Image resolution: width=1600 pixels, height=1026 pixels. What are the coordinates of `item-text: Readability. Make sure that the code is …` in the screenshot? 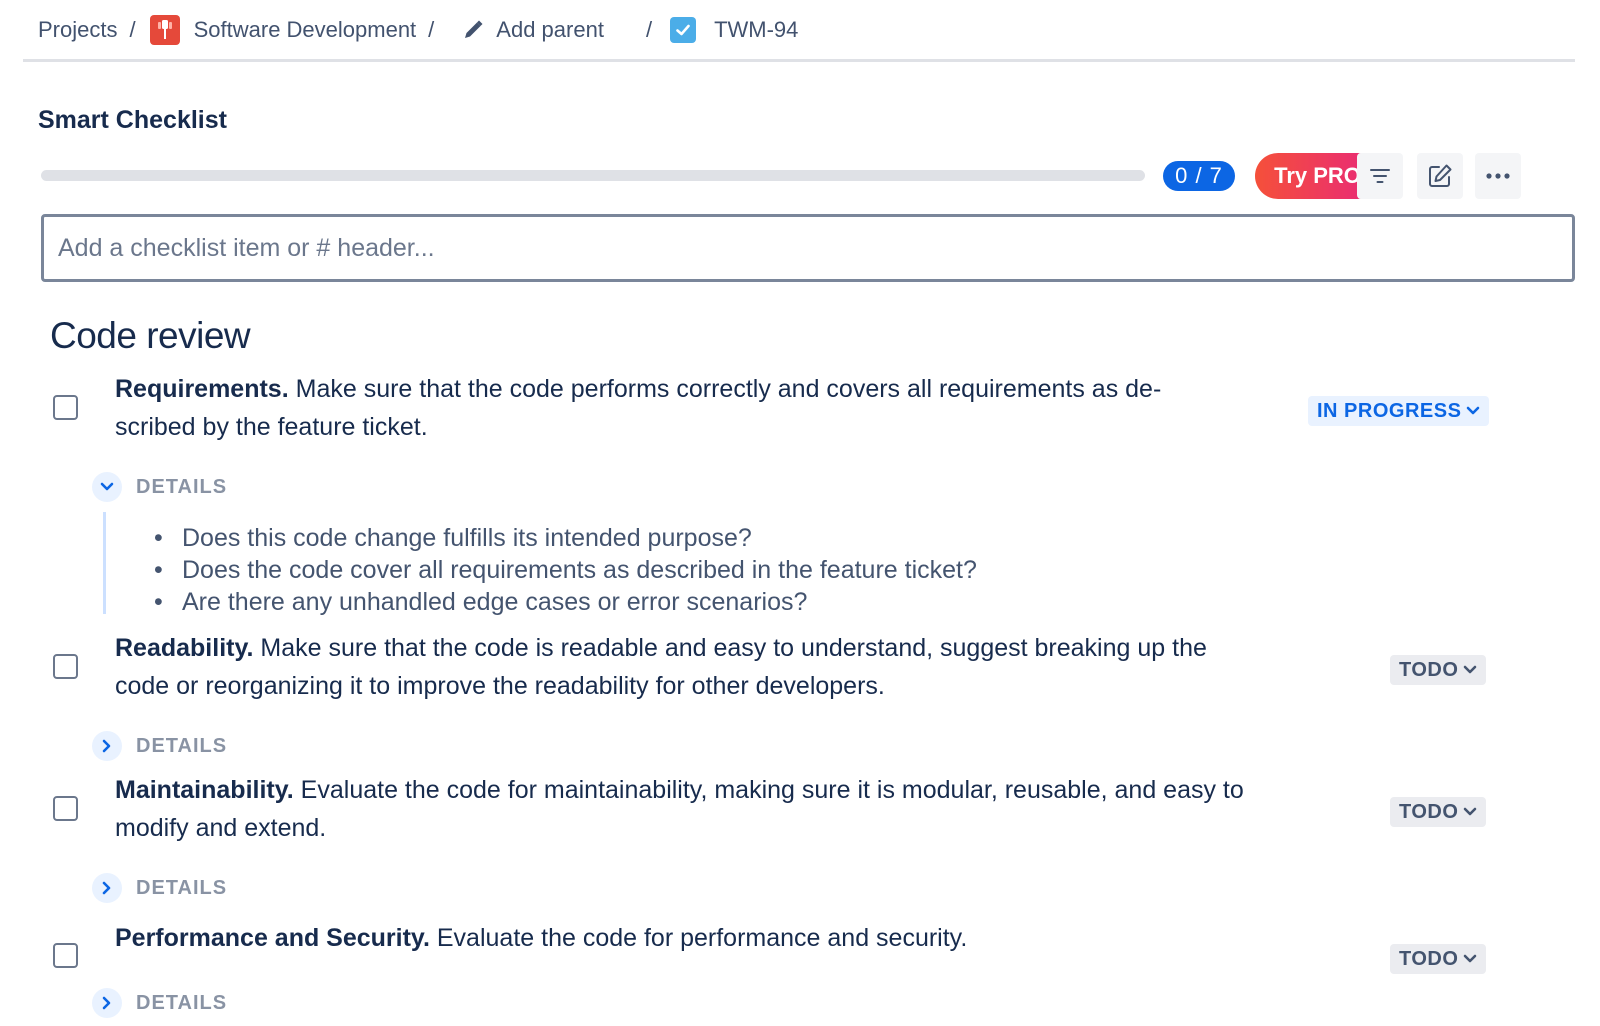 It's located at (661, 667).